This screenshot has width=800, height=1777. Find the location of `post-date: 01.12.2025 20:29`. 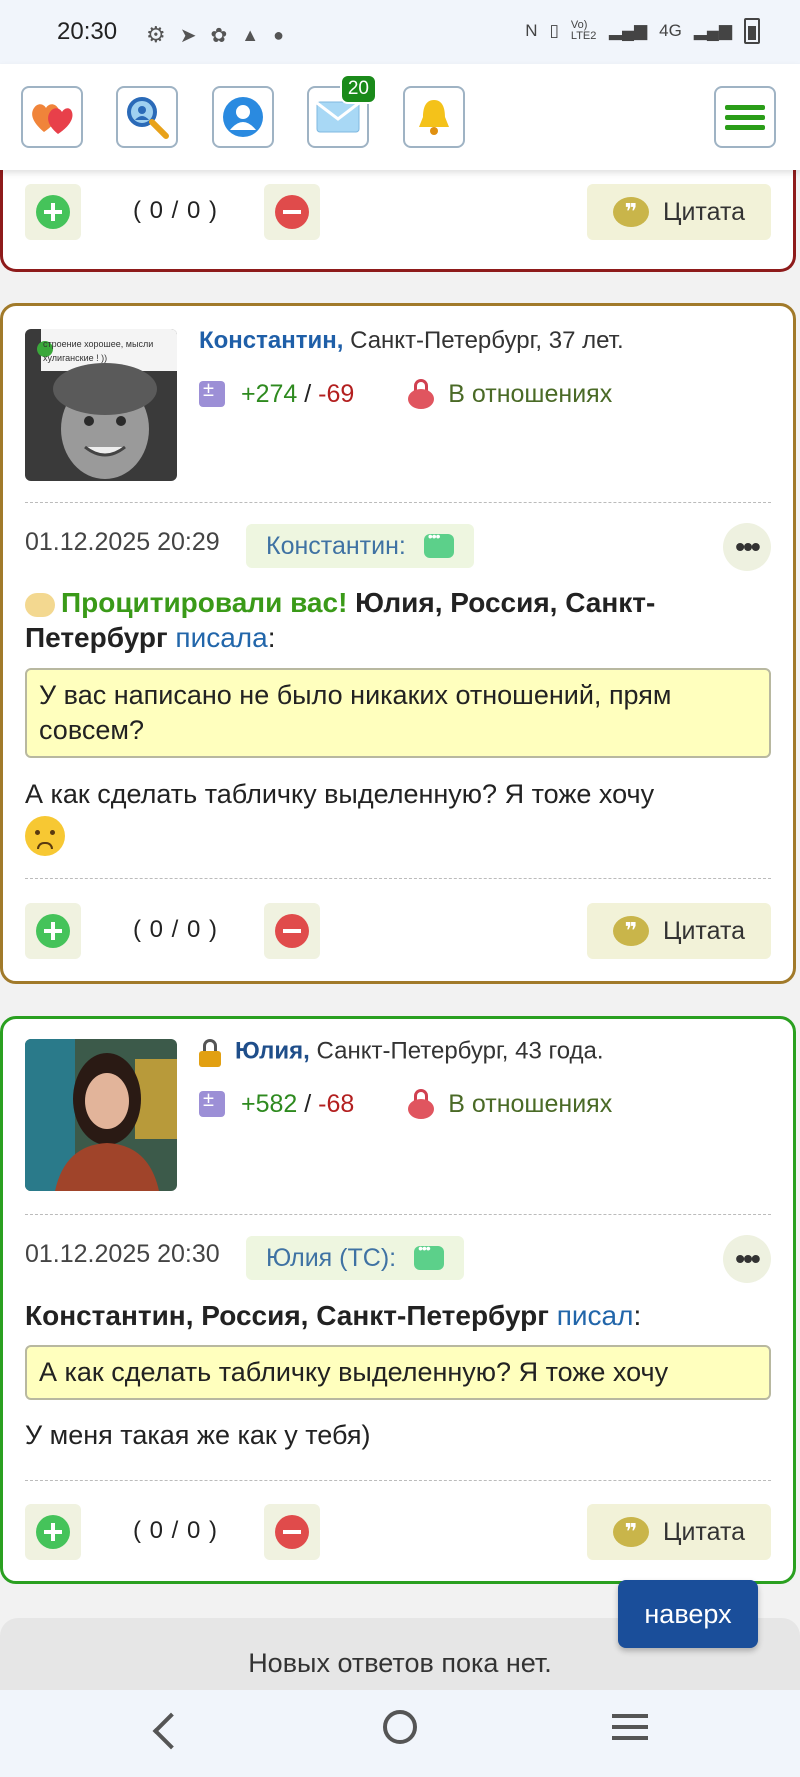

post-date: 01.12.2025 20:29 is located at coordinates (122, 542).